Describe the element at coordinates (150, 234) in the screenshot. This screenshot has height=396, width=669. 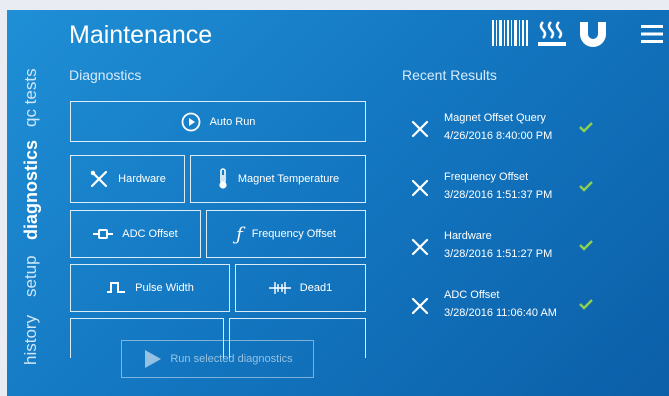
I see `adc-offset-label: ADC Offset` at that location.